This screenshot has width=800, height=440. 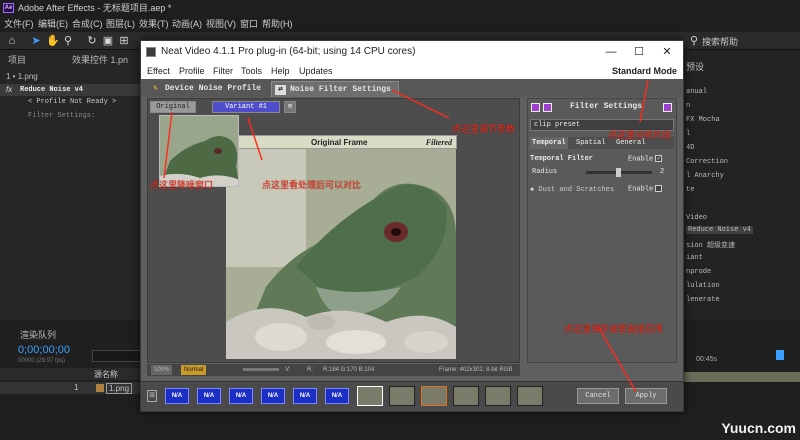 I want to click on minimize-icon: —, so click(x=611, y=52).